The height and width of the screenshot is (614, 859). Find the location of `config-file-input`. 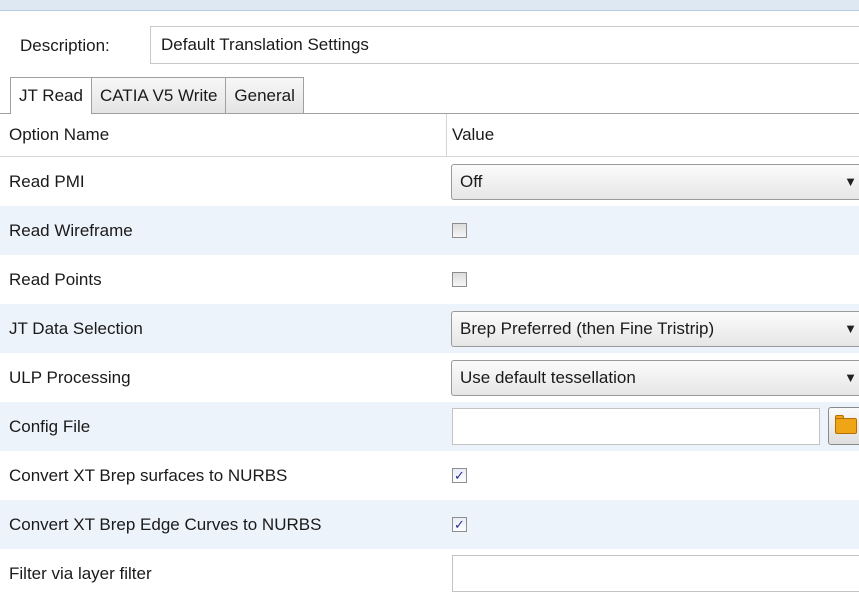

config-file-input is located at coordinates (636, 426).